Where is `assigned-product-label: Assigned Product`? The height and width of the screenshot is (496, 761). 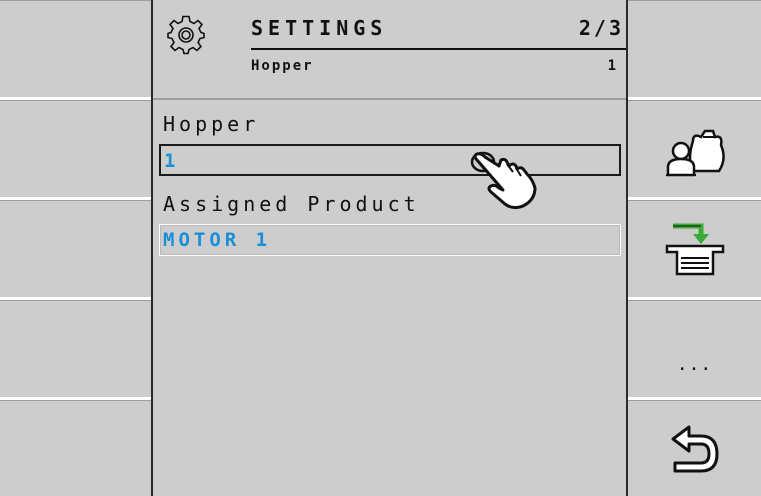 assigned-product-label: Assigned Product is located at coordinates (291, 204).